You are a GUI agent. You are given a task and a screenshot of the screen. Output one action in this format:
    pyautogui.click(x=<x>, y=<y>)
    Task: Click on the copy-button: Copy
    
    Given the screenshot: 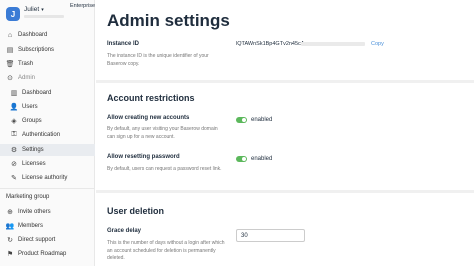 What is the action you would take?
    pyautogui.click(x=377, y=44)
    